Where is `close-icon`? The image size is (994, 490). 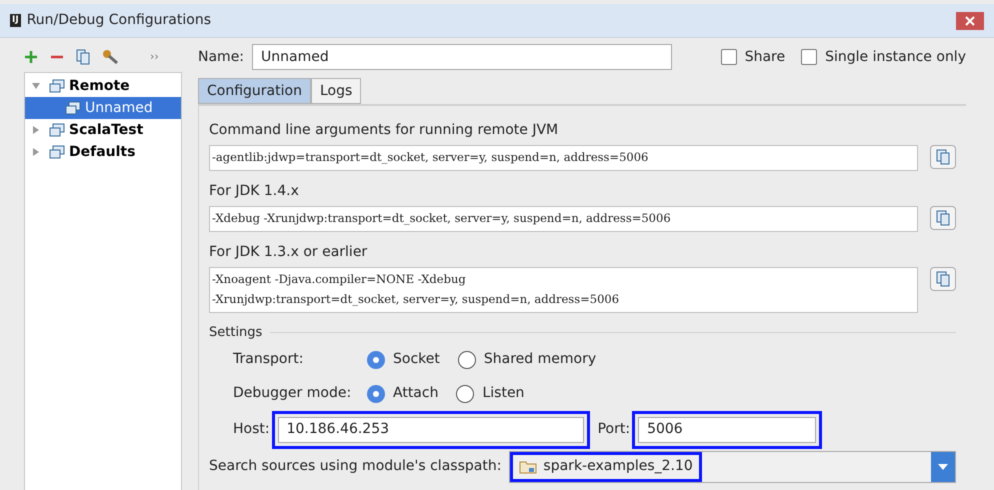
close-icon is located at coordinates (970, 21).